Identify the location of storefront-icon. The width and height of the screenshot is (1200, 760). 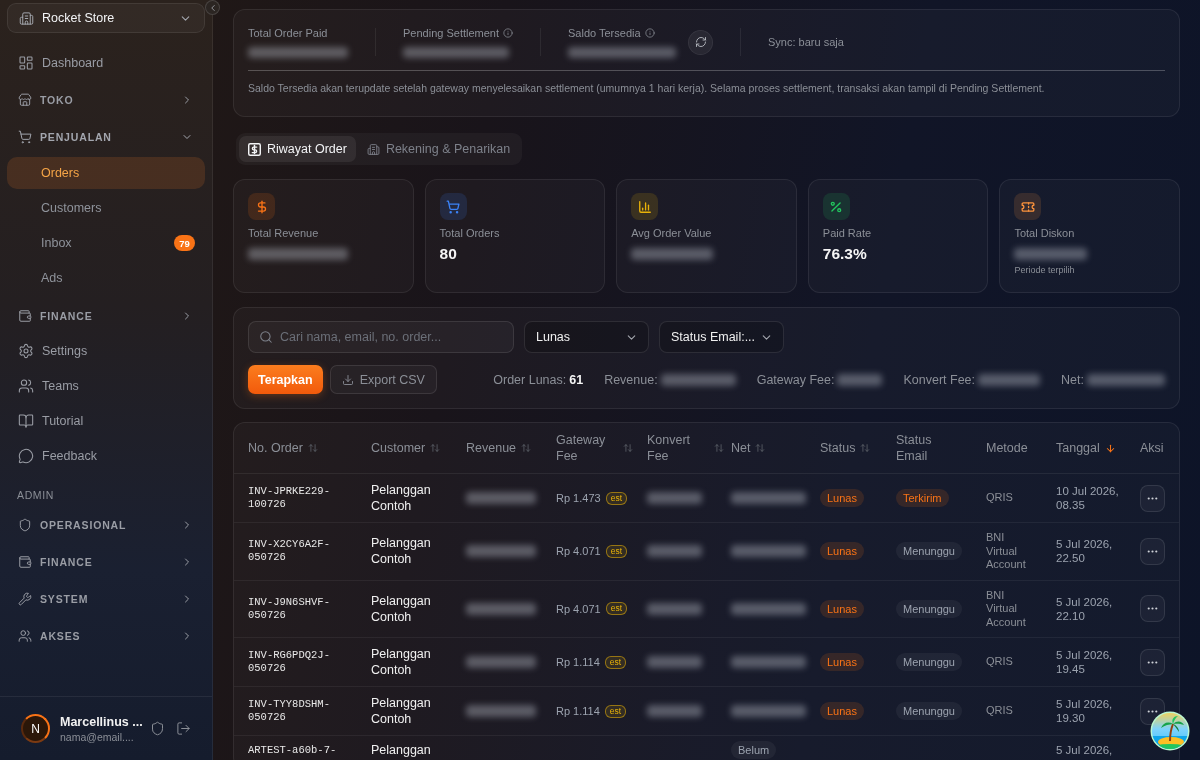
(25, 99).